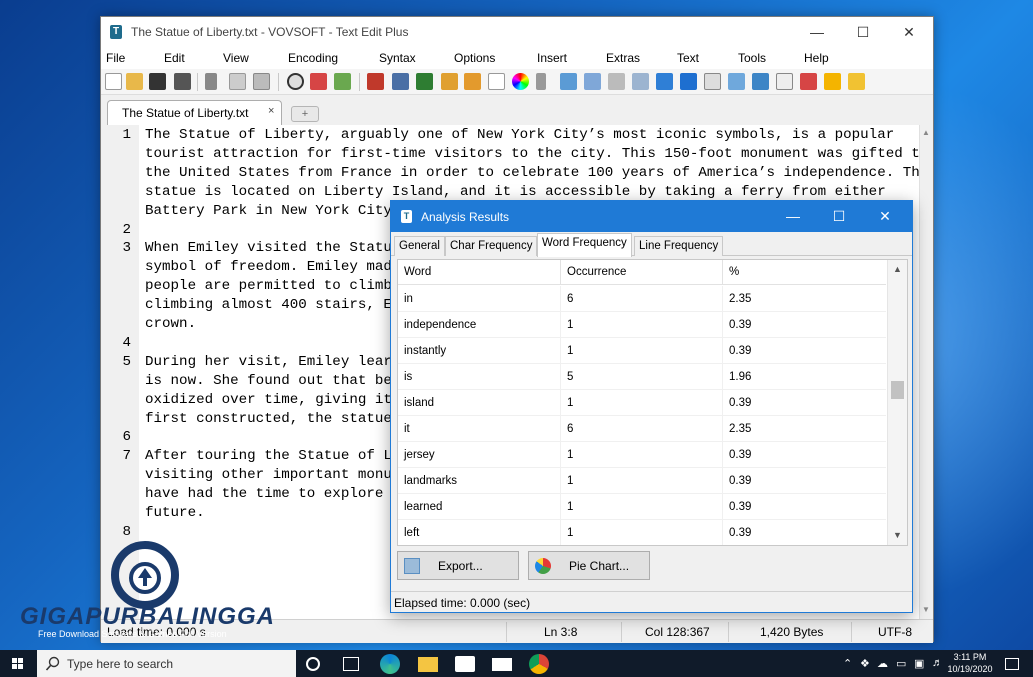 The image size is (1033, 677). Describe the element at coordinates (174, 58) in the screenshot. I see `menu-edit: Edit` at that location.